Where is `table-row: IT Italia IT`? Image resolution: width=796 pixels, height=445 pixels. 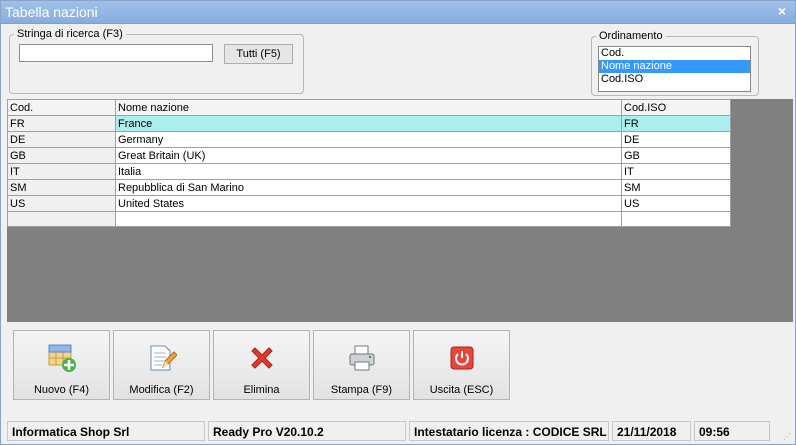 table-row: IT Italia IT is located at coordinates (369, 171).